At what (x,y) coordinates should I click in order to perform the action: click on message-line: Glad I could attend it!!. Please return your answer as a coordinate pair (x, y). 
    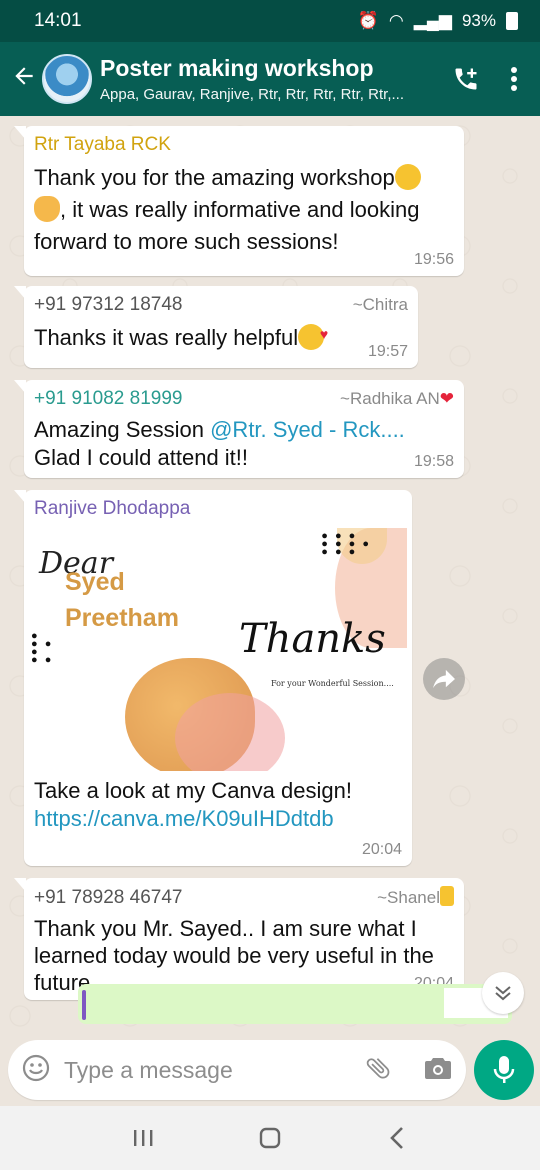
    Looking at the image, I should click on (141, 457).